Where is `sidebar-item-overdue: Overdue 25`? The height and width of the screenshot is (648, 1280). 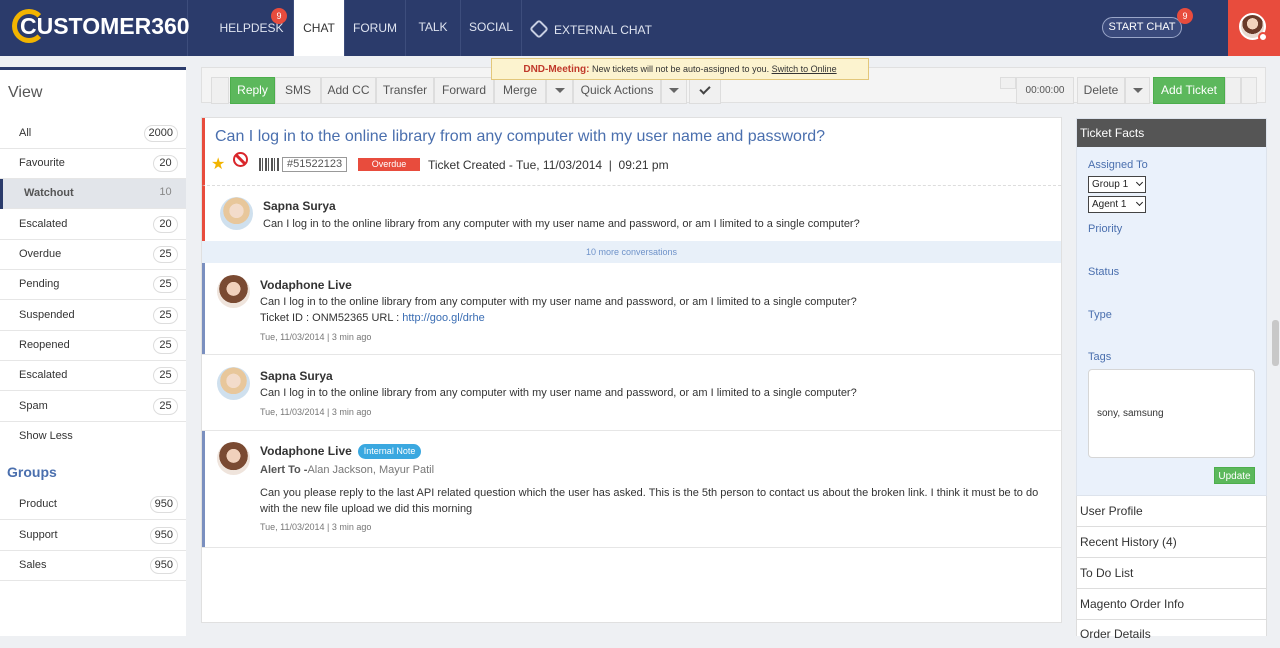
sidebar-item-overdue: Overdue 25 is located at coordinates (93, 255).